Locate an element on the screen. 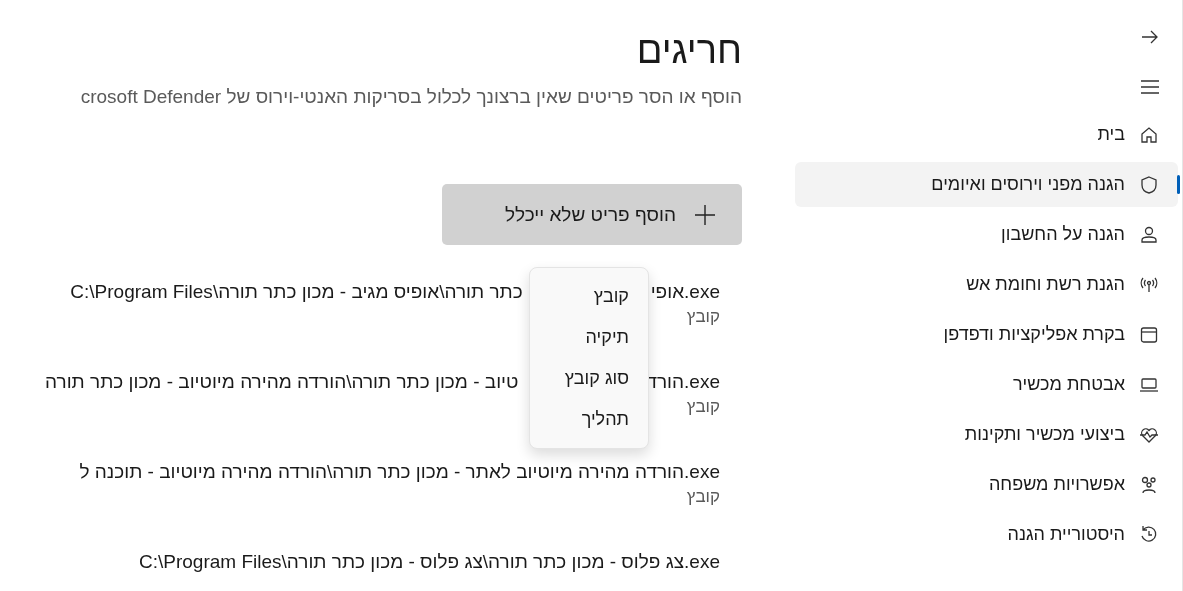 The image size is (1183, 591). nav-item: הגנה על החשבון is located at coordinates (986, 234).